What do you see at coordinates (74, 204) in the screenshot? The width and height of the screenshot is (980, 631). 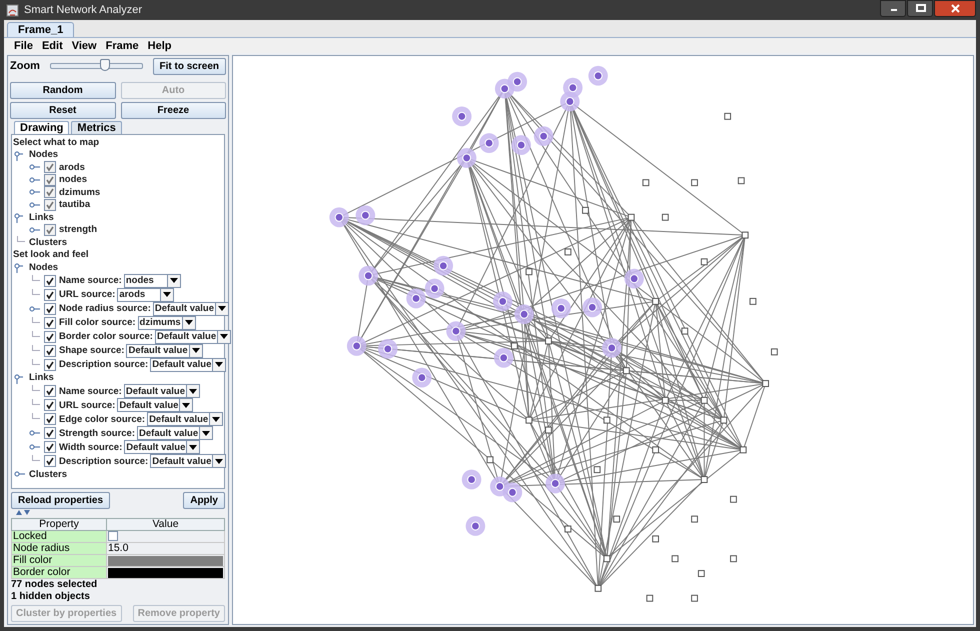 I see `tree-node-label: tautiba` at bounding box center [74, 204].